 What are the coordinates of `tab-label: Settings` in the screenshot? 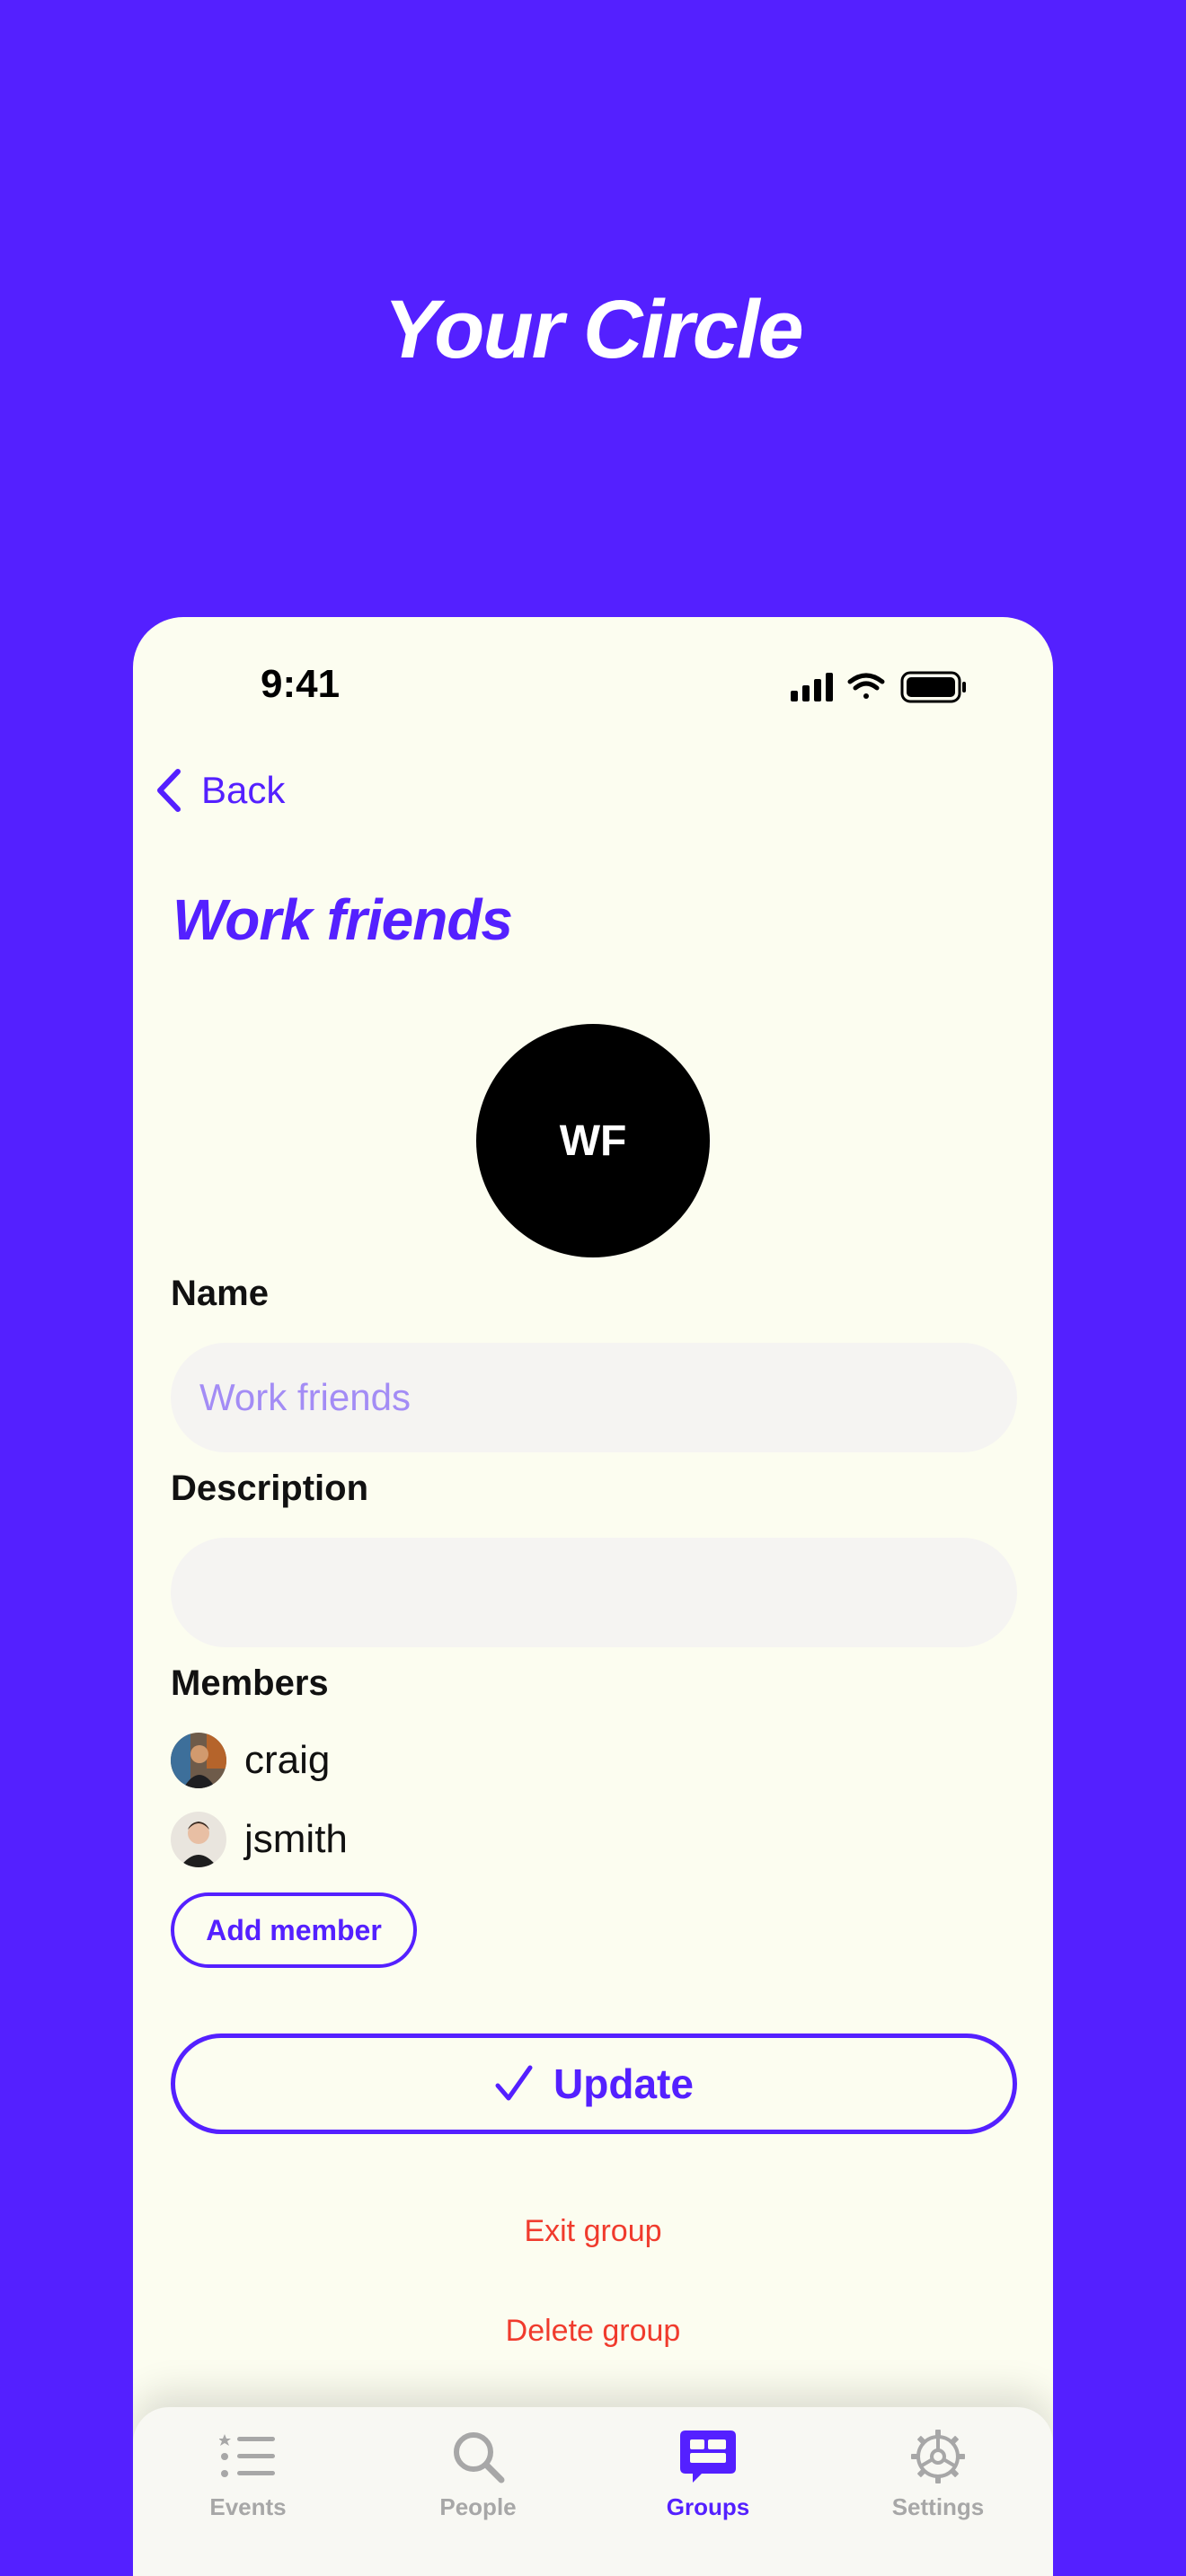 It's located at (938, 2506).